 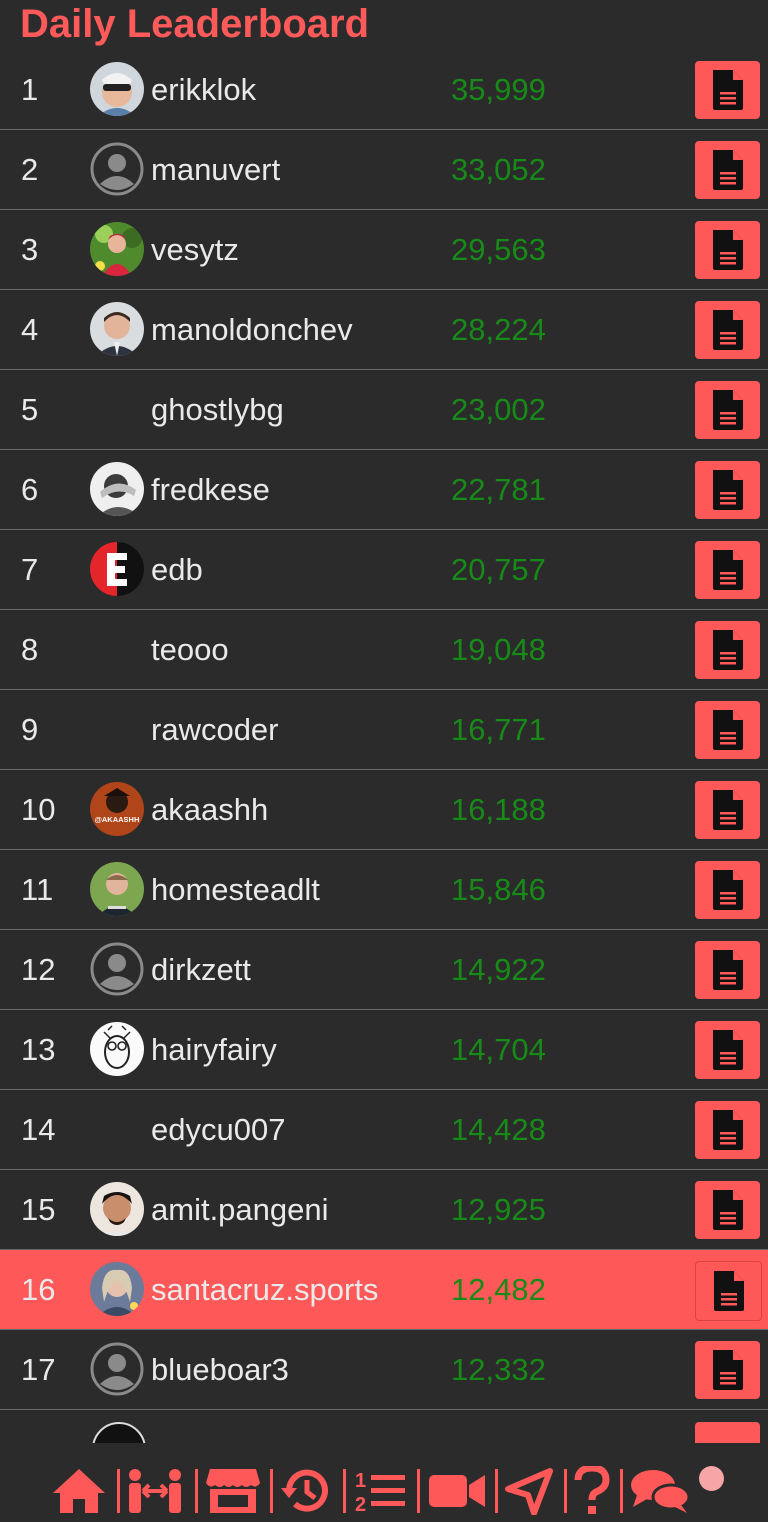 What do you see at coordinates (384, 1050) in the screenshot?
I see `leaderboard-row: 13 hairyfairy 14,704` at bounding box center [384, 1050].